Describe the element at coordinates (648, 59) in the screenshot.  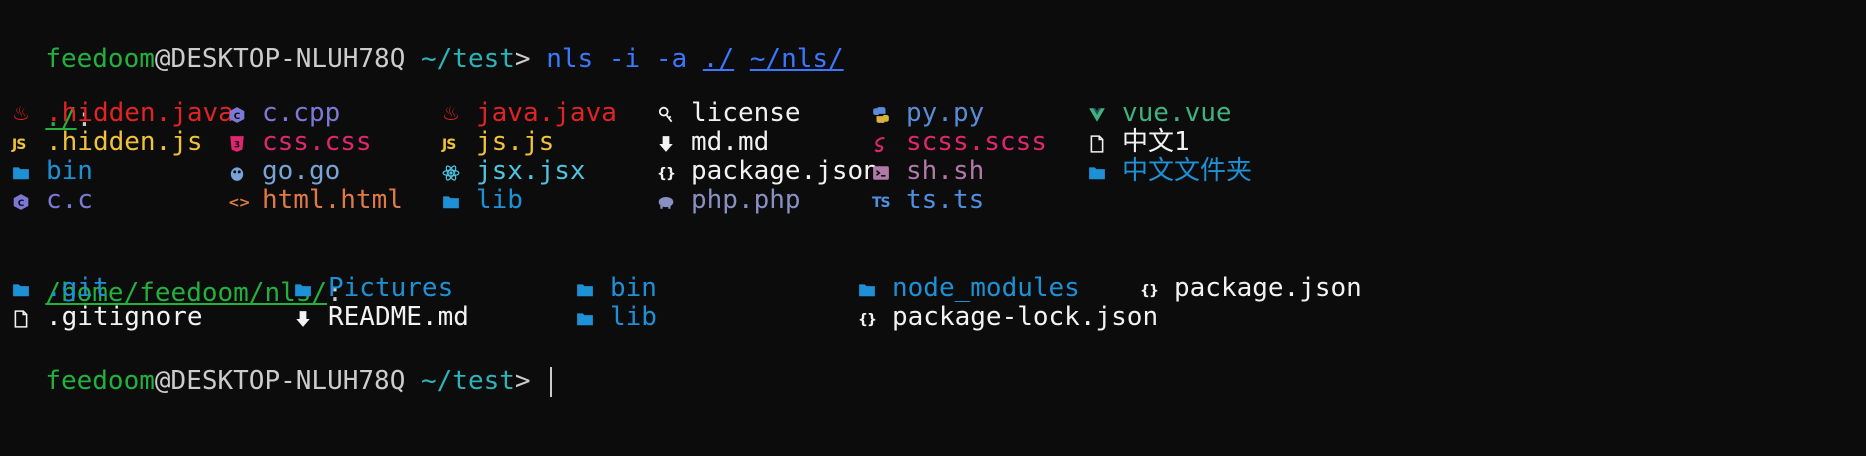
I see `command-flags: -i -a` at that location.